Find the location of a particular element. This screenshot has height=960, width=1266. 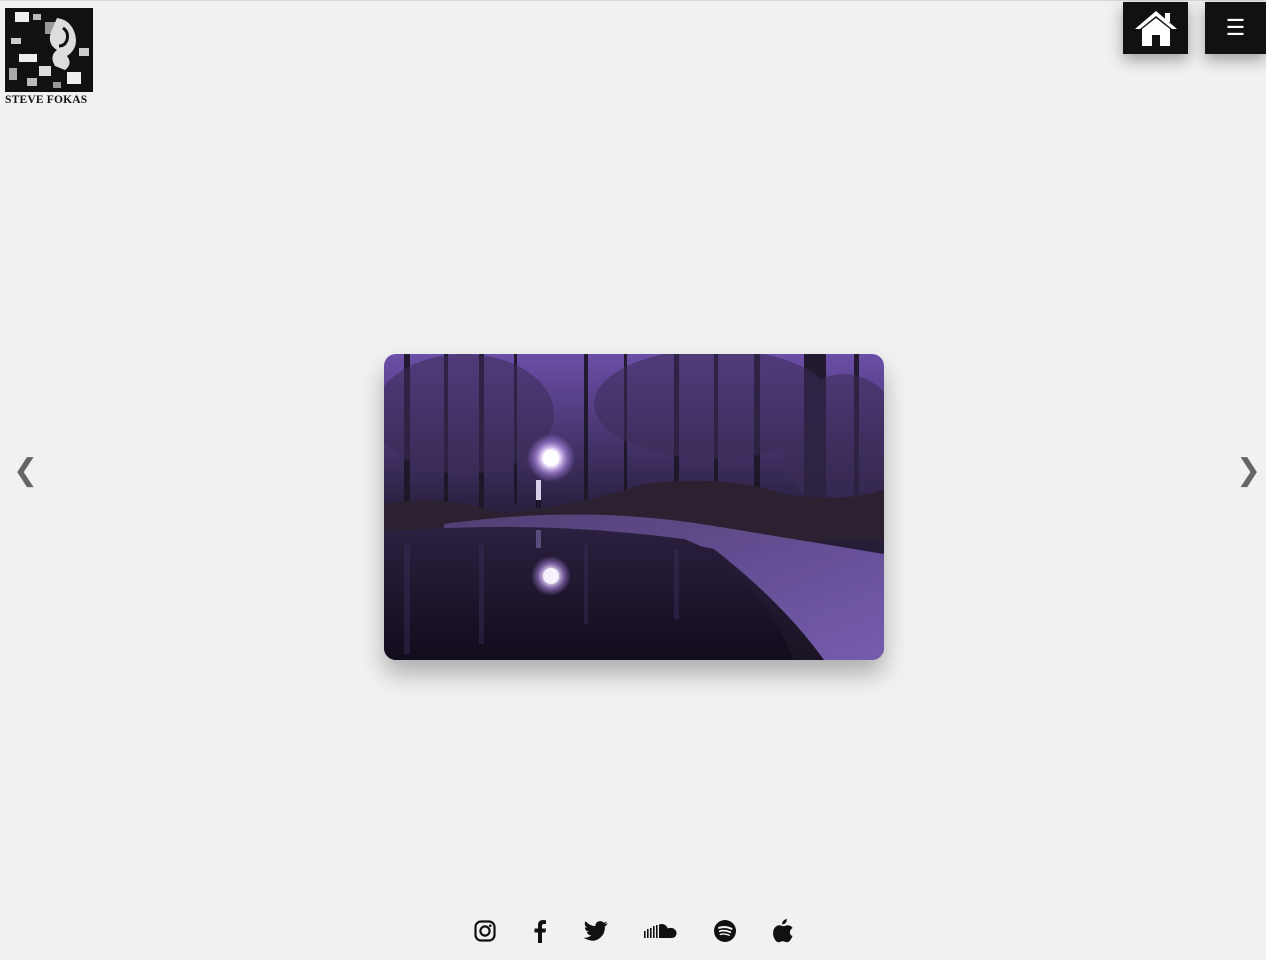

forest-night-photo is located at coordinates (634, 507).